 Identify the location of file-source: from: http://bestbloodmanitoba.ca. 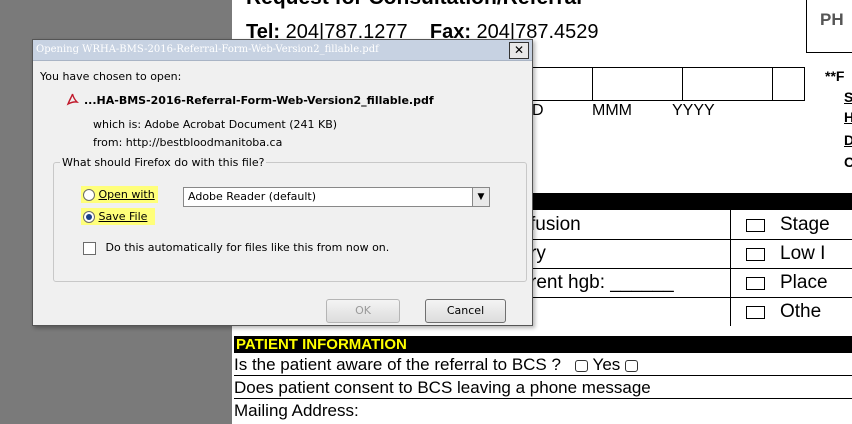
(188, 142).